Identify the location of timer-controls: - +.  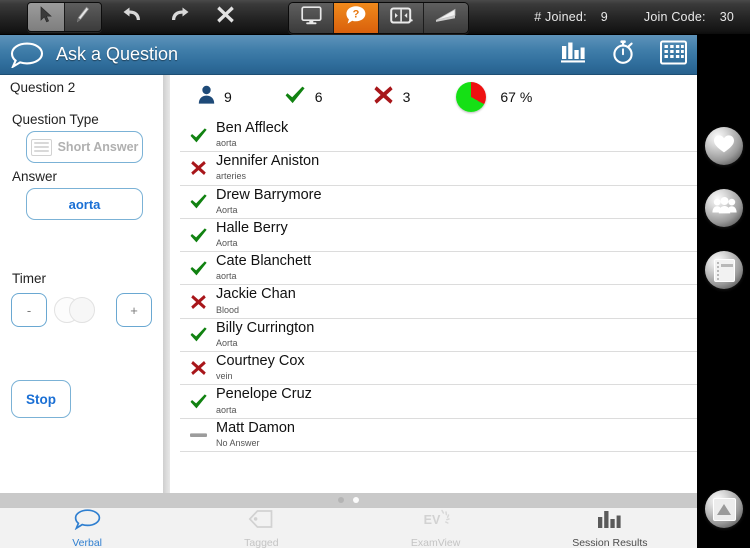
(81, 311).